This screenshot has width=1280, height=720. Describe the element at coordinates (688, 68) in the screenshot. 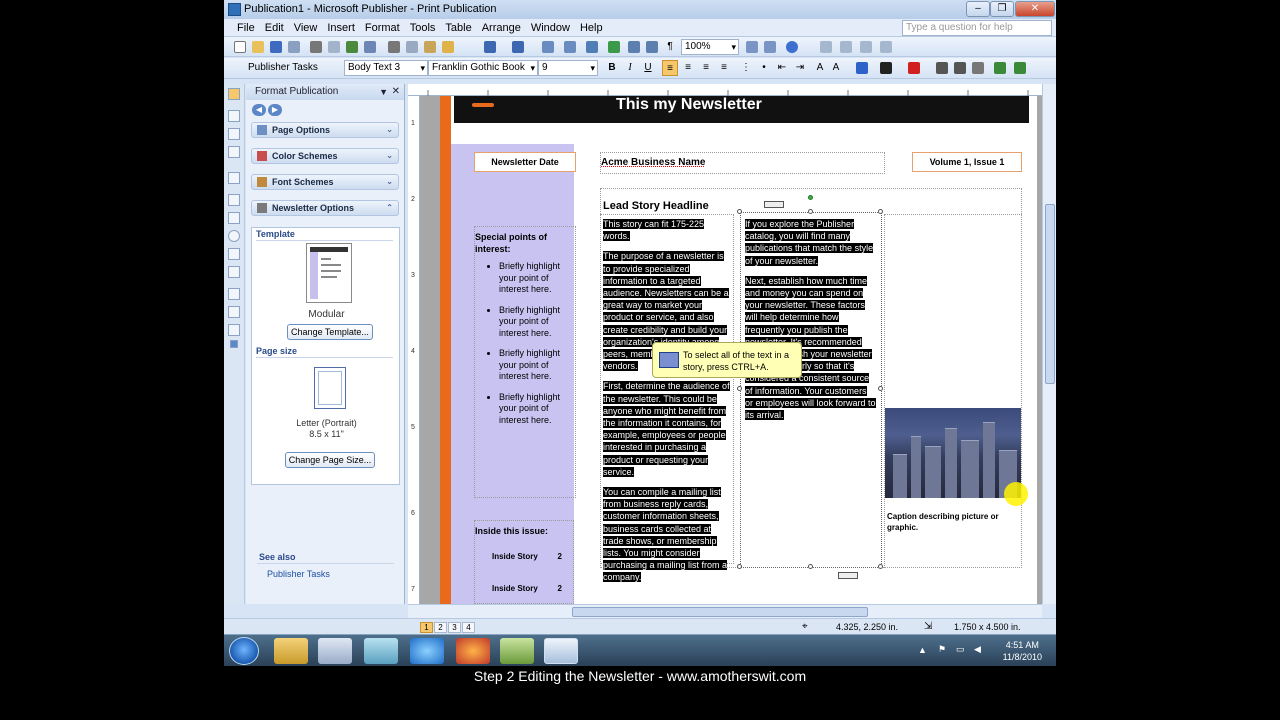

I see `align-center-button: ≡` at that location.